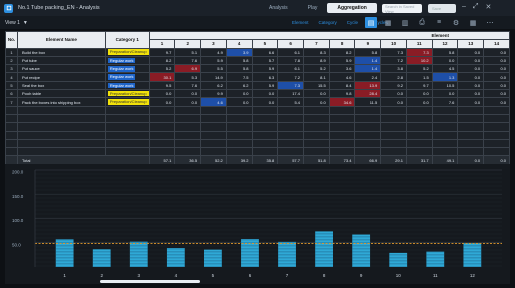 The image size is (515, 288). Describe the element at coordinates (342, 94) in the screenshot. I see `cycle-value: 9.8` at that location.